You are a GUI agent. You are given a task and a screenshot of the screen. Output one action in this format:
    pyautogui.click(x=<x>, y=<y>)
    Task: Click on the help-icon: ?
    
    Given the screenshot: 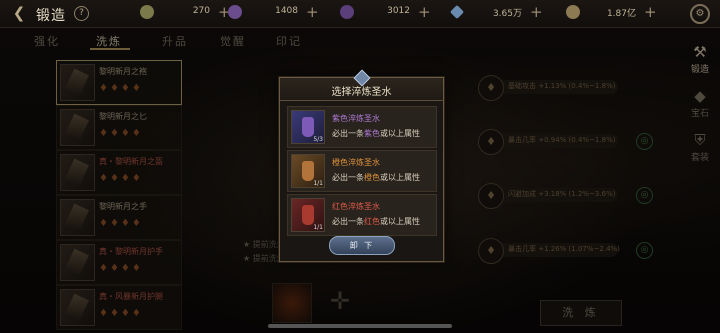 What is the action you would take?
    pyautogui.click(x=81, y=13)
    